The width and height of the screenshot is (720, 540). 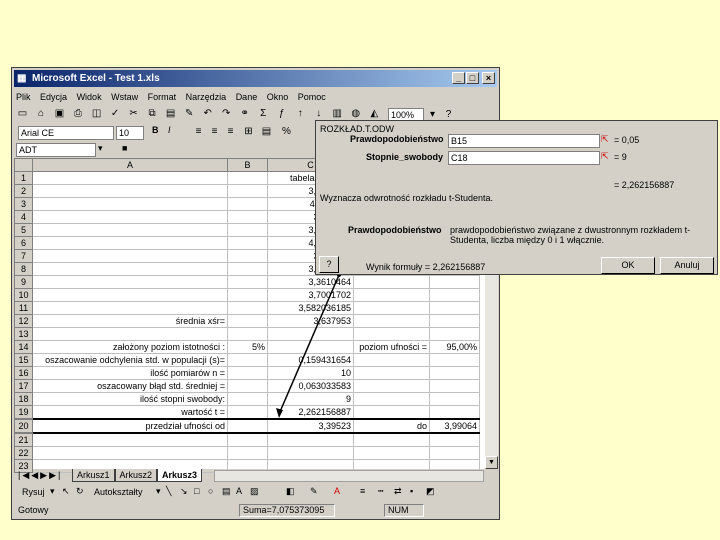 What do you see at coordinates (627, 140) in the screenshot?
I see `prob-result: = 0,05` at bounding box center [627, 140].